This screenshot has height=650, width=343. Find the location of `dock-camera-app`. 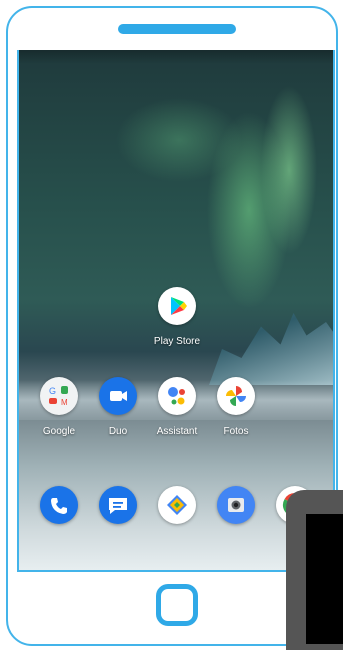

dock-camera-app is located at coordinates (236, 505).